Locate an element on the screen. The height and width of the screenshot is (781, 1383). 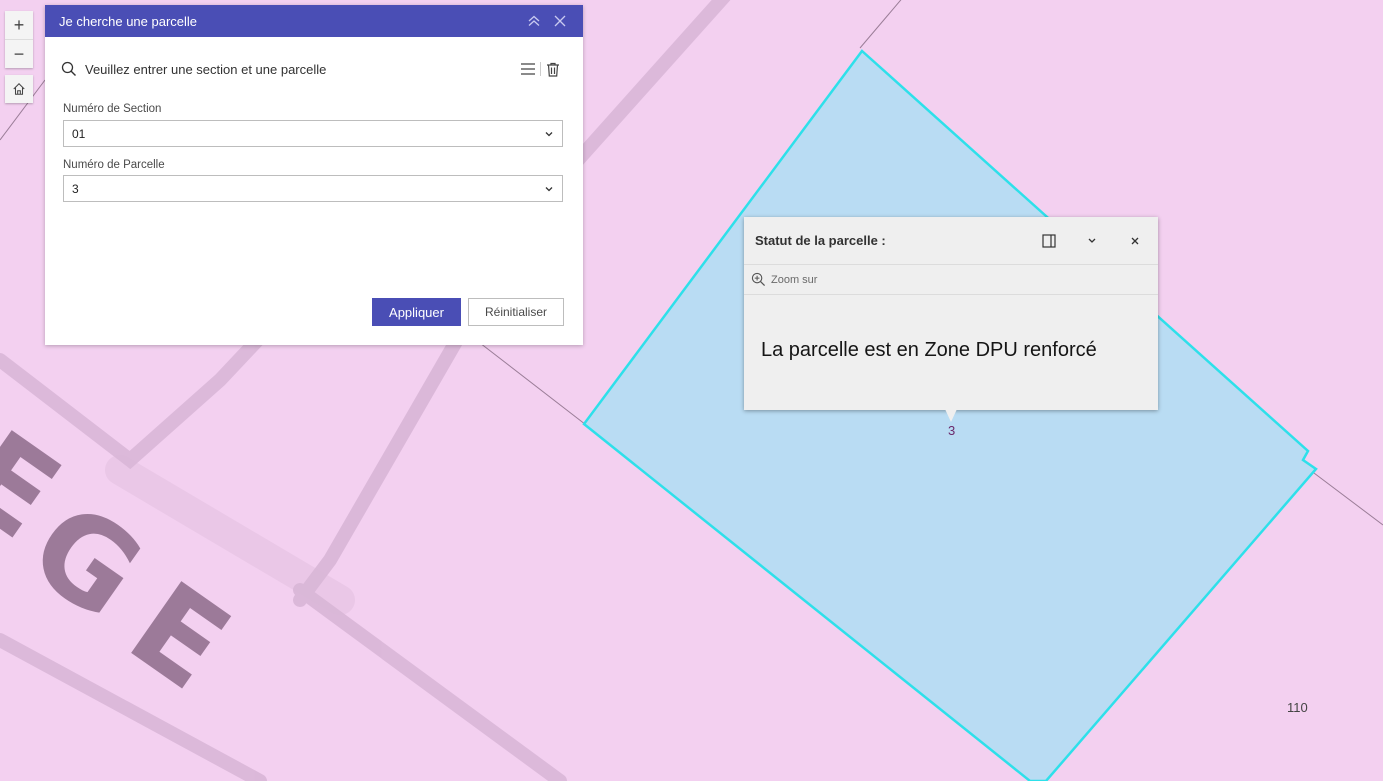
widget-header: Je cherche une parcelle is located at coordinates (314, 21).